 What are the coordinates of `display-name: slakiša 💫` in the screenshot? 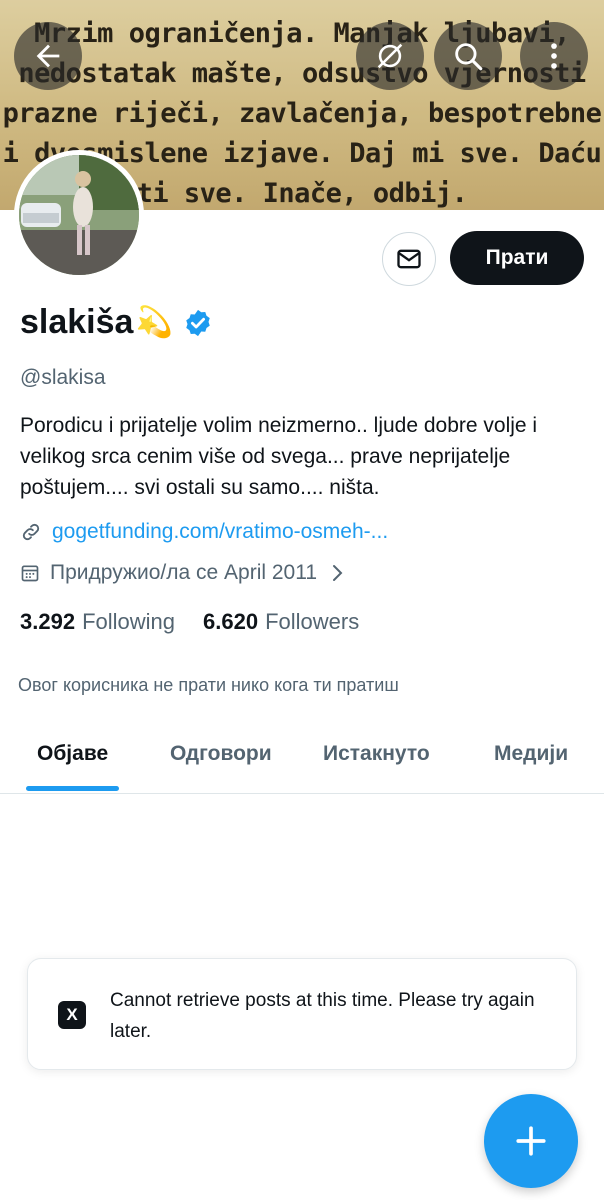 It's located at (116, 322).